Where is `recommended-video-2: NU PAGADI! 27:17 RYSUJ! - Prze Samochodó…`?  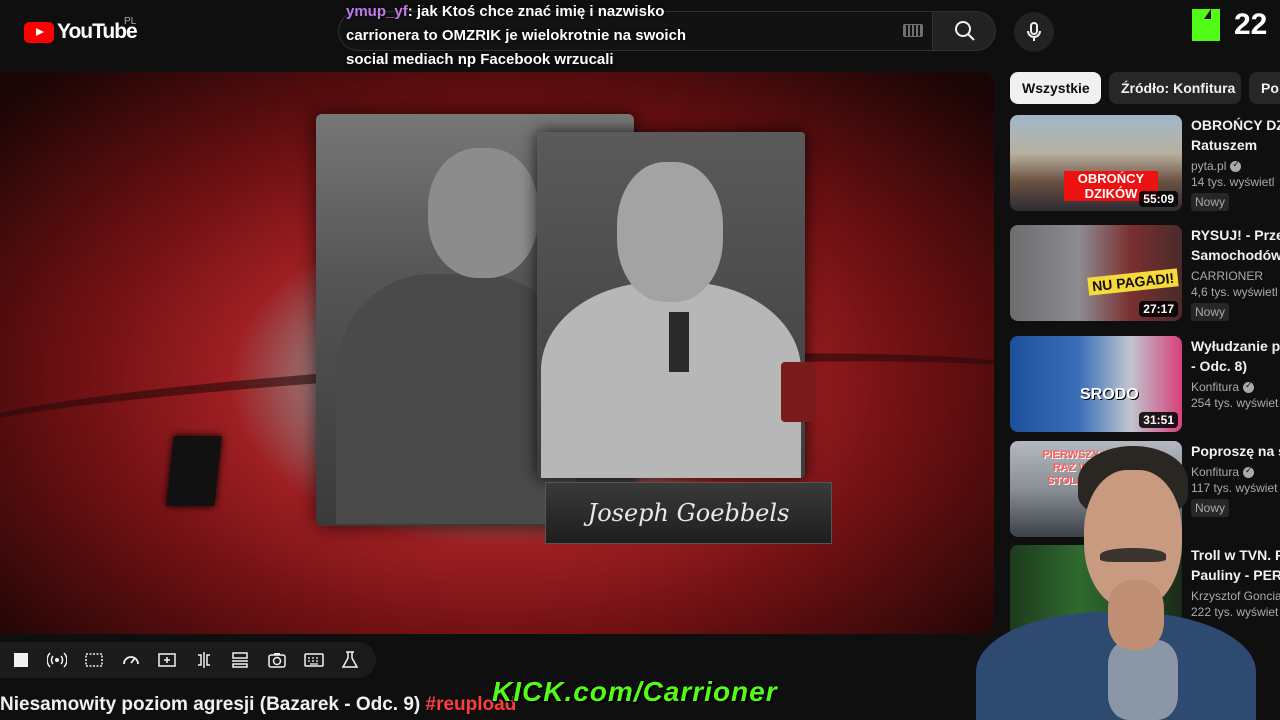 recommended-video-2: NU PAGADI! 27:17 RYSUJ! - Prze Samochodó… is located at coordinates (1145, 274).